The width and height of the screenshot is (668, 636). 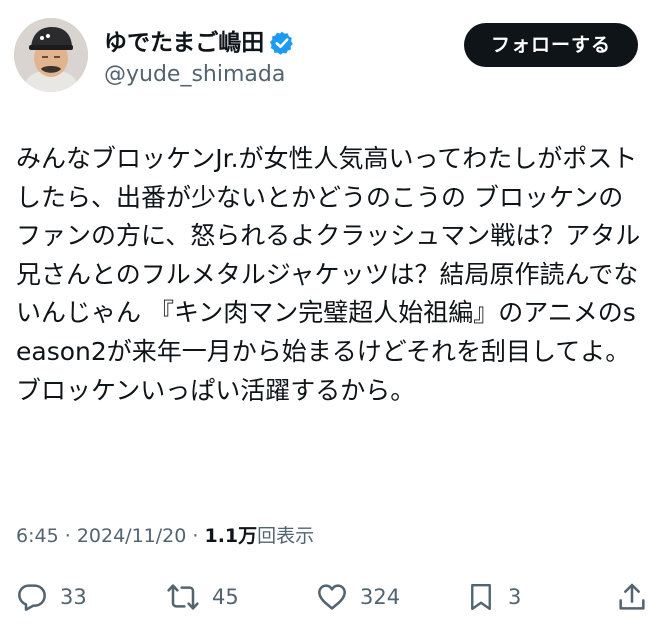 What do you see at coordinates (286, 536) in the screenshot?
I see `views-label: 回表示` at bounding box center [286, 536].